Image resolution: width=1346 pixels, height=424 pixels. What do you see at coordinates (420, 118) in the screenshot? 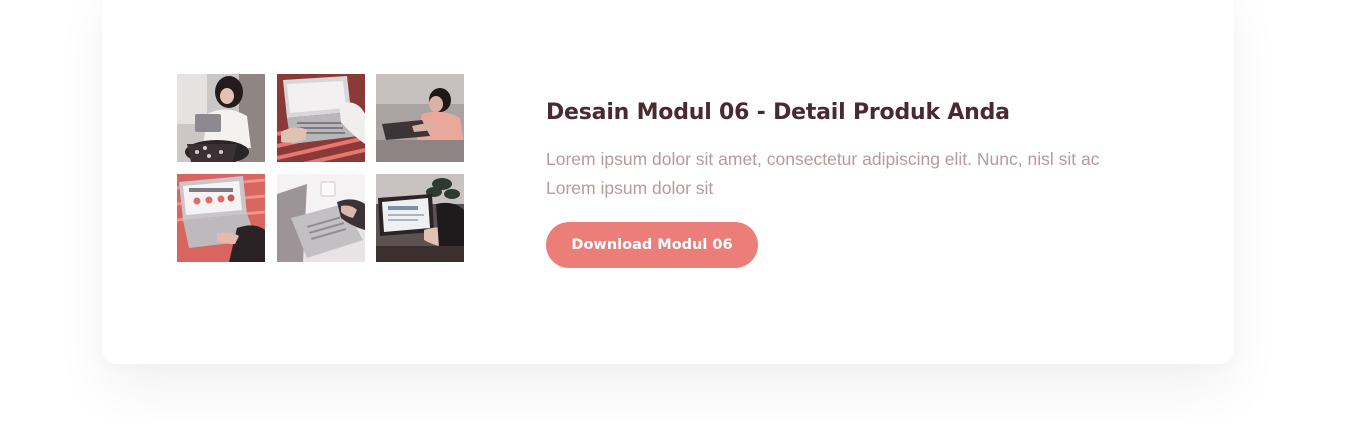
I see `woman-typing-photo` at bounding box center [420, 118].